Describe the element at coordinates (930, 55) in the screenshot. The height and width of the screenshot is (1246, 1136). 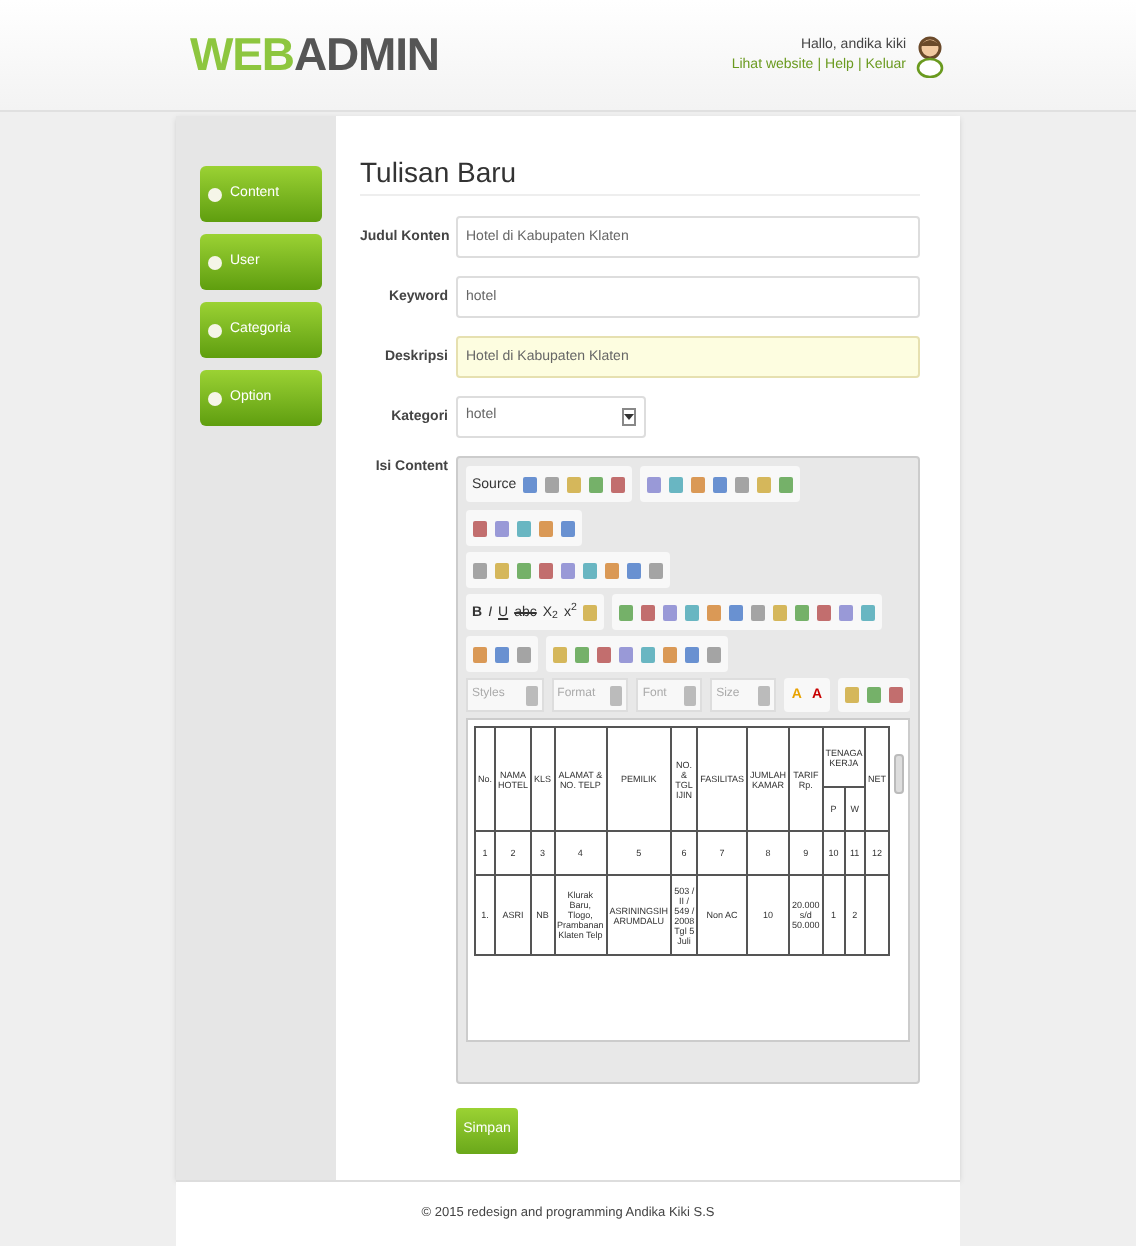
I see `avatar-icon` at that location.